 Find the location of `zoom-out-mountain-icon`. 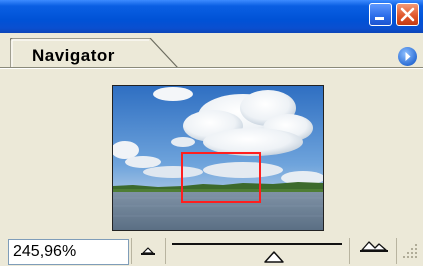

zoom-out-mountain-icon is located at coordinates (148, 251).